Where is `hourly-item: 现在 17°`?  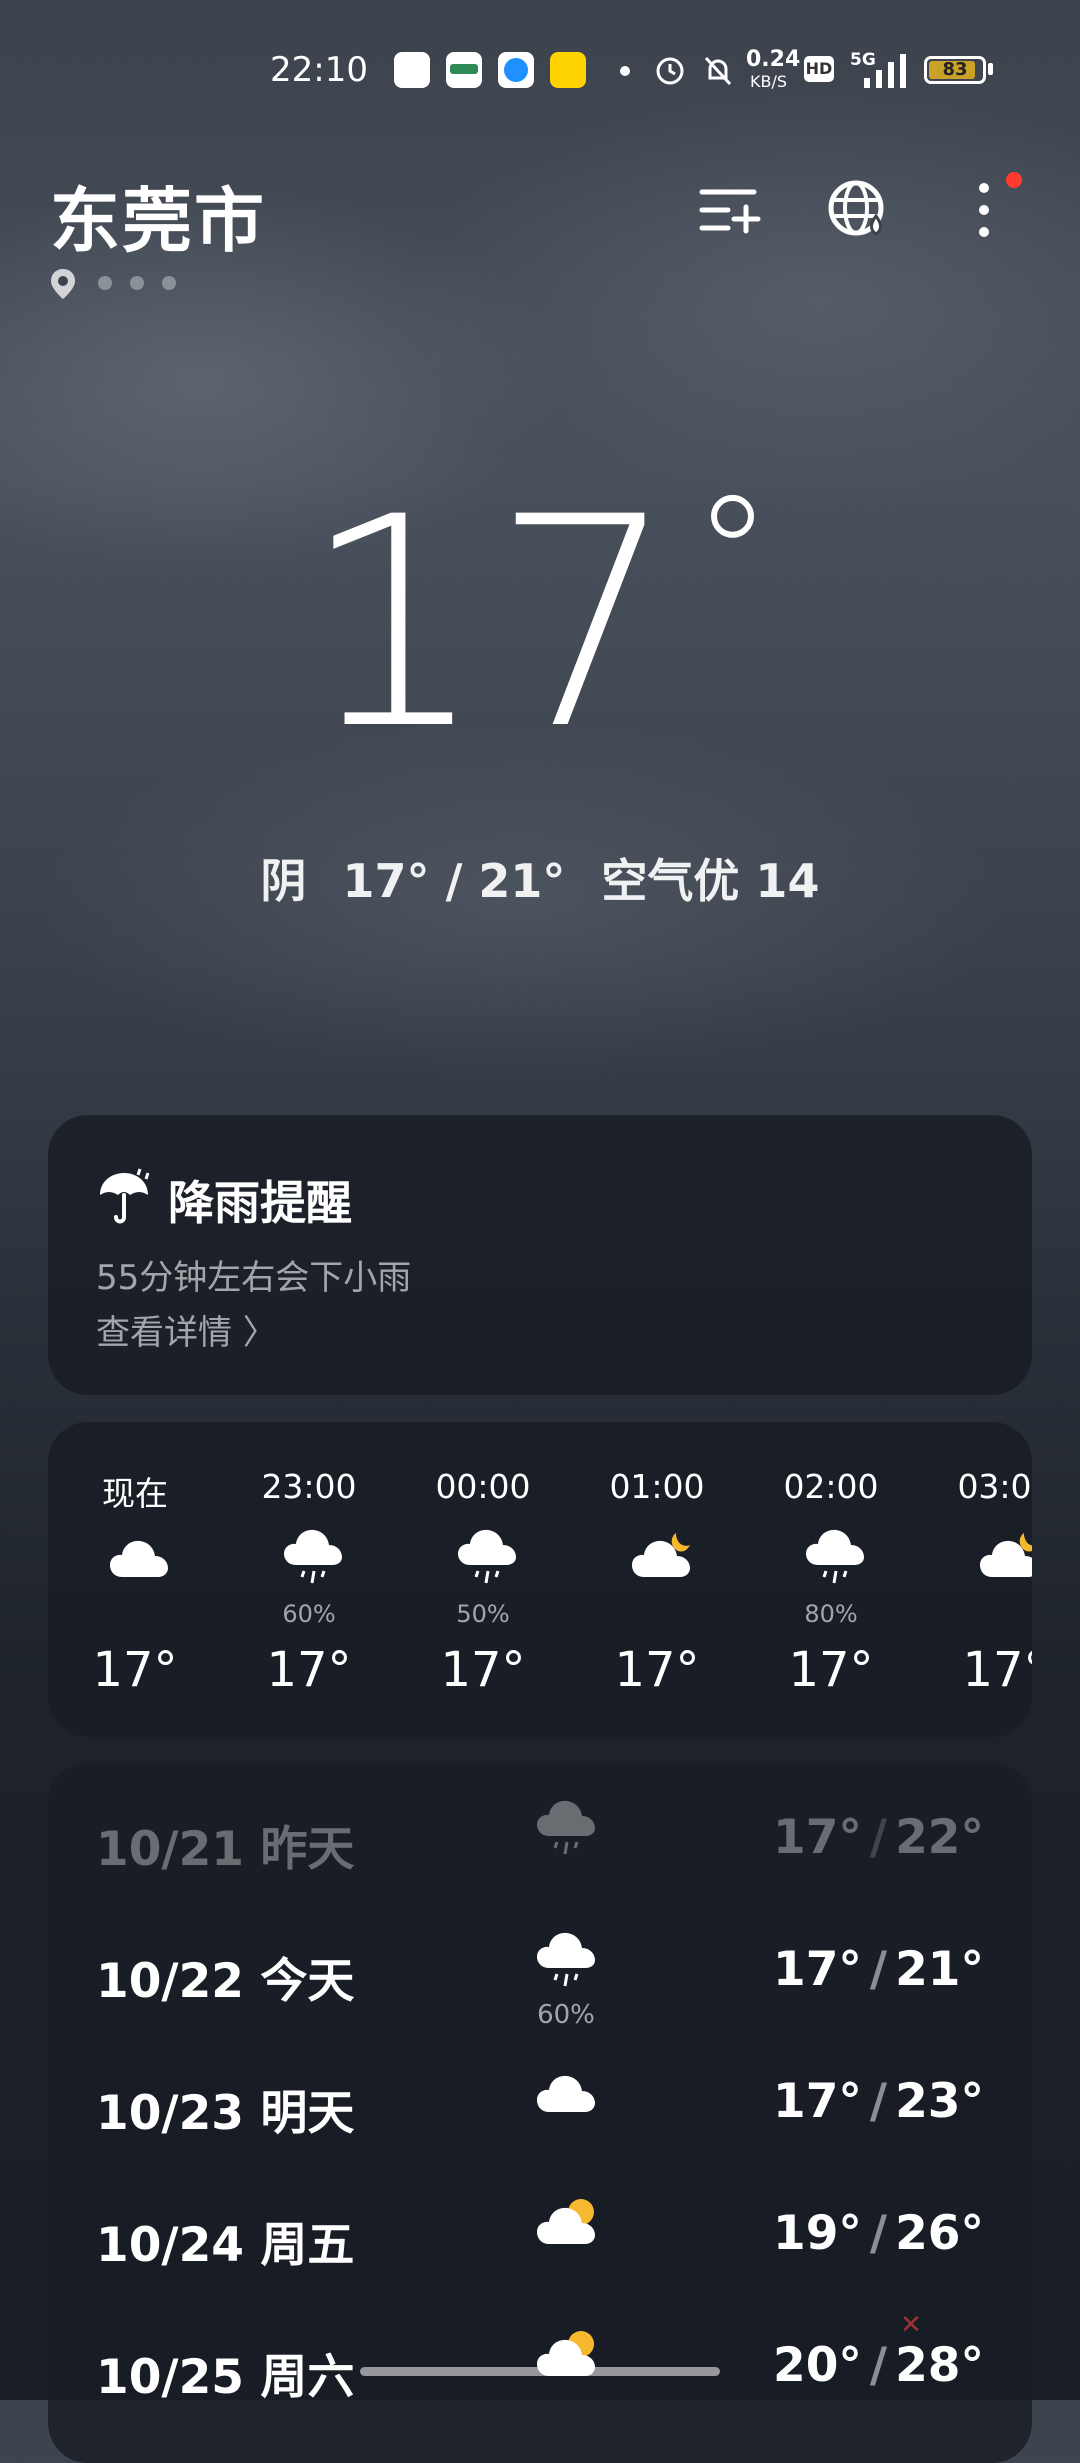 hourly-item: 现在 17° is located at coordinates (135, 1579).